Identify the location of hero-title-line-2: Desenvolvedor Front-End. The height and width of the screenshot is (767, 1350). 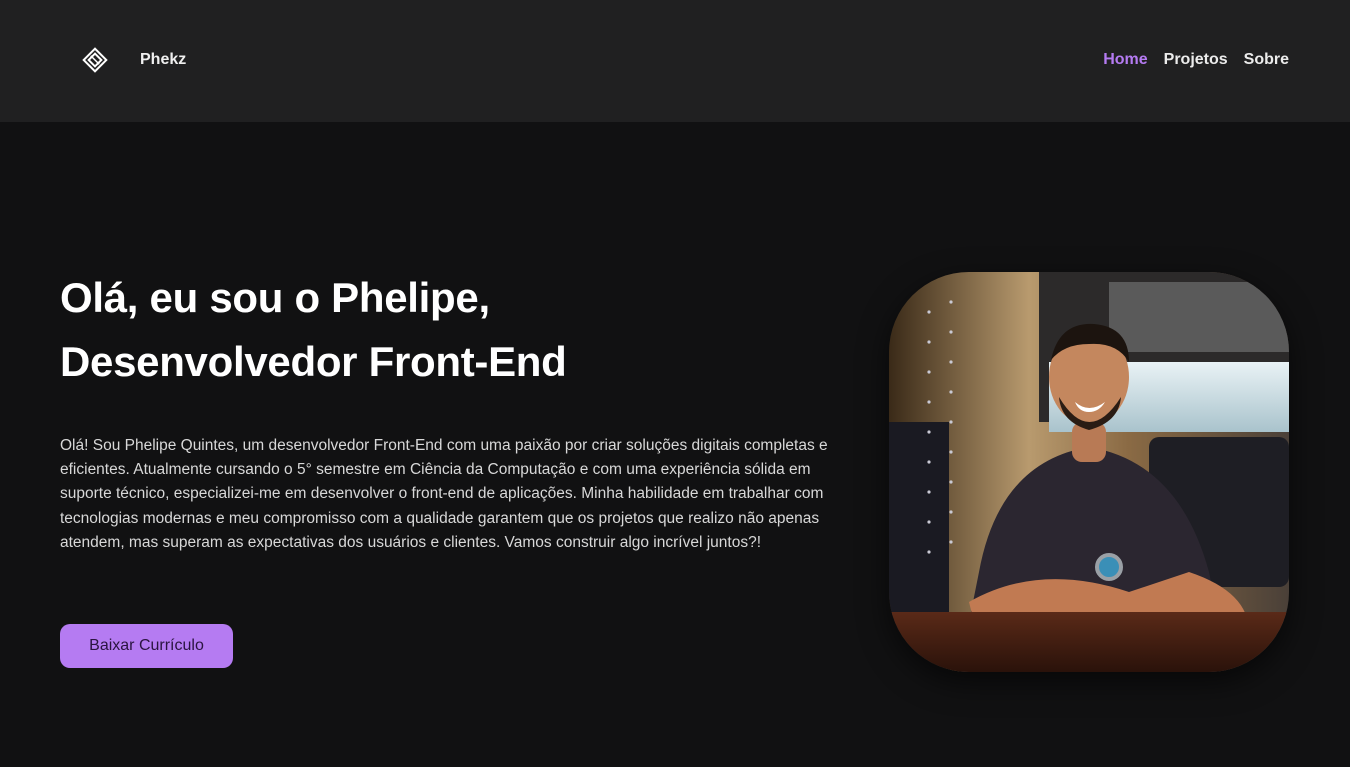
(313, 361).